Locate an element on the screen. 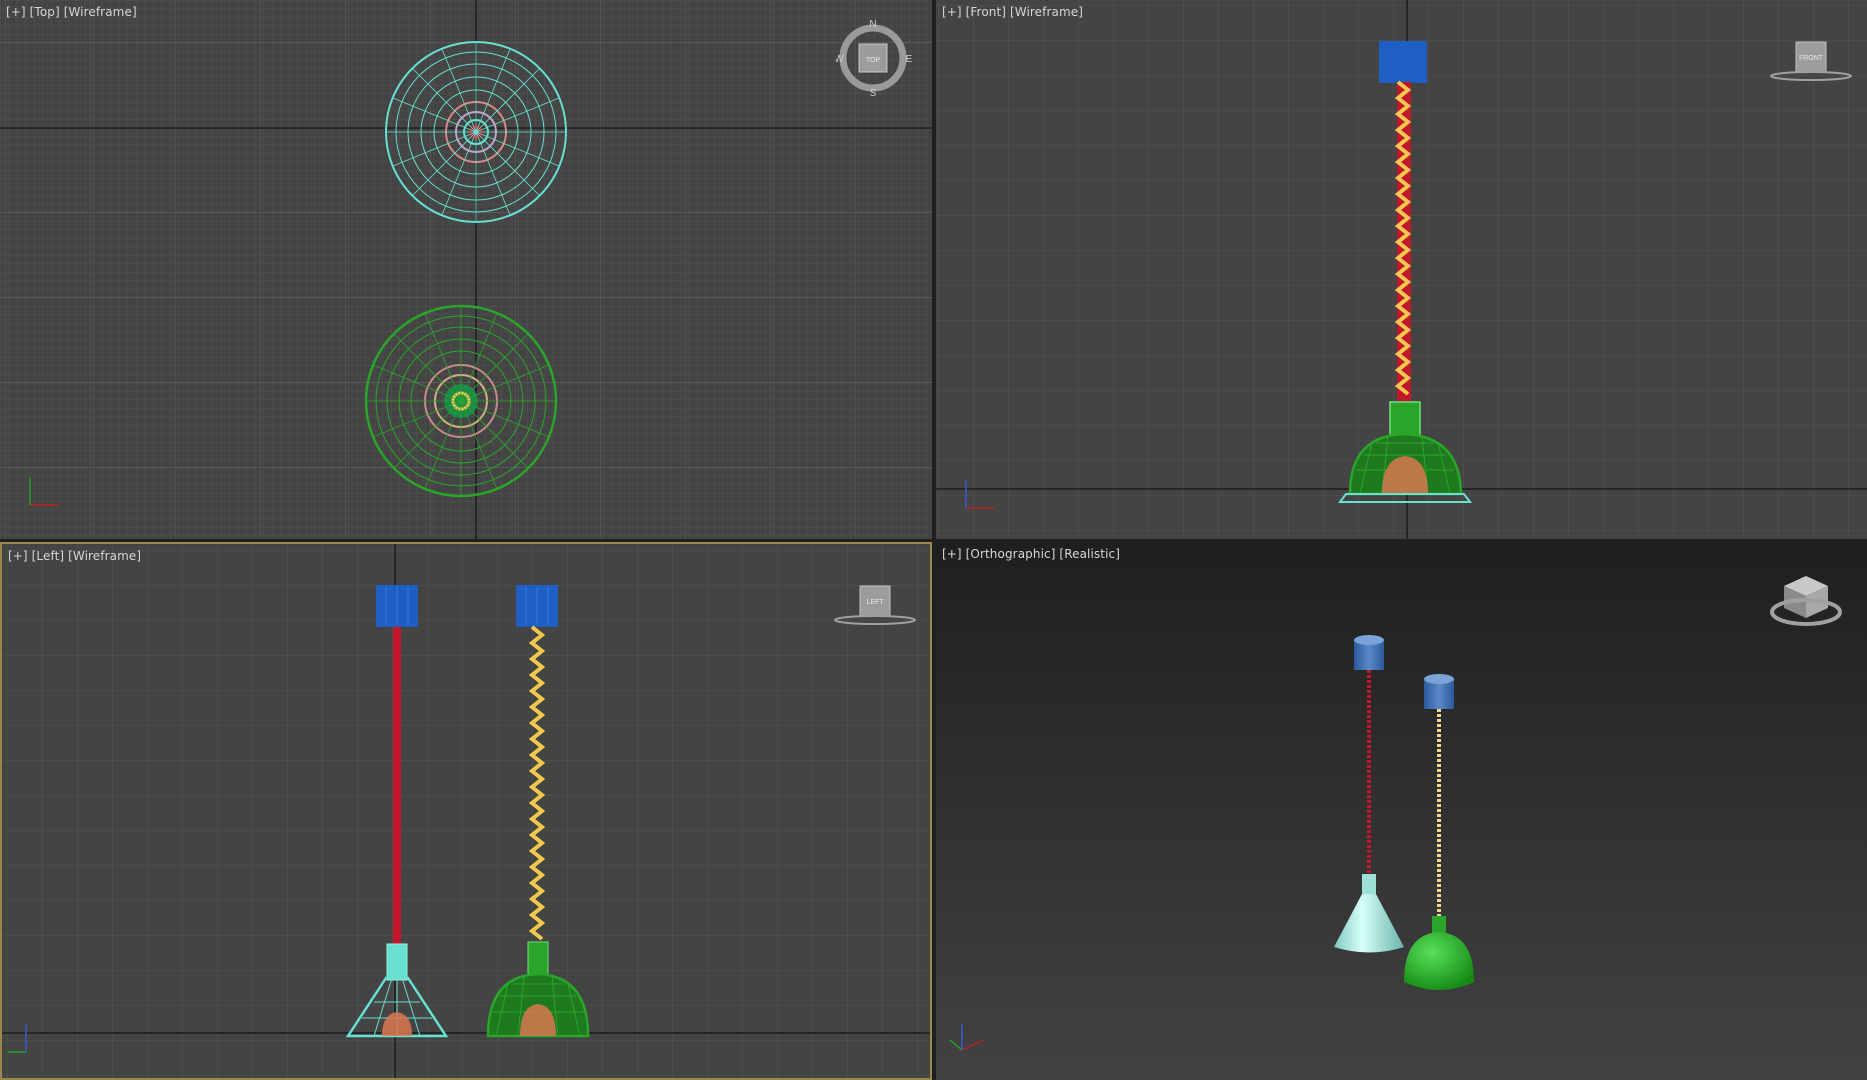  orthographic-view-scene is located at coordinates (1211, 843).